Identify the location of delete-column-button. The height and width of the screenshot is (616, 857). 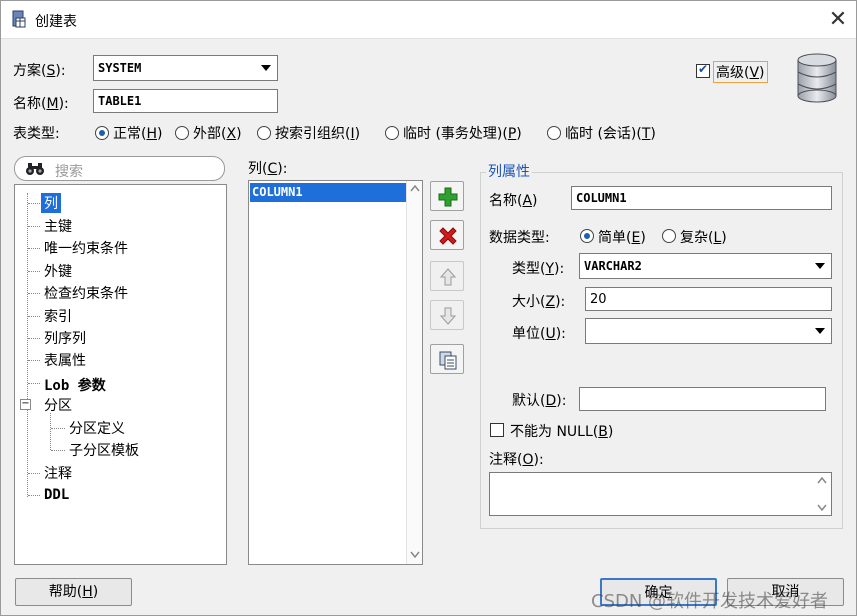
(447, 235).